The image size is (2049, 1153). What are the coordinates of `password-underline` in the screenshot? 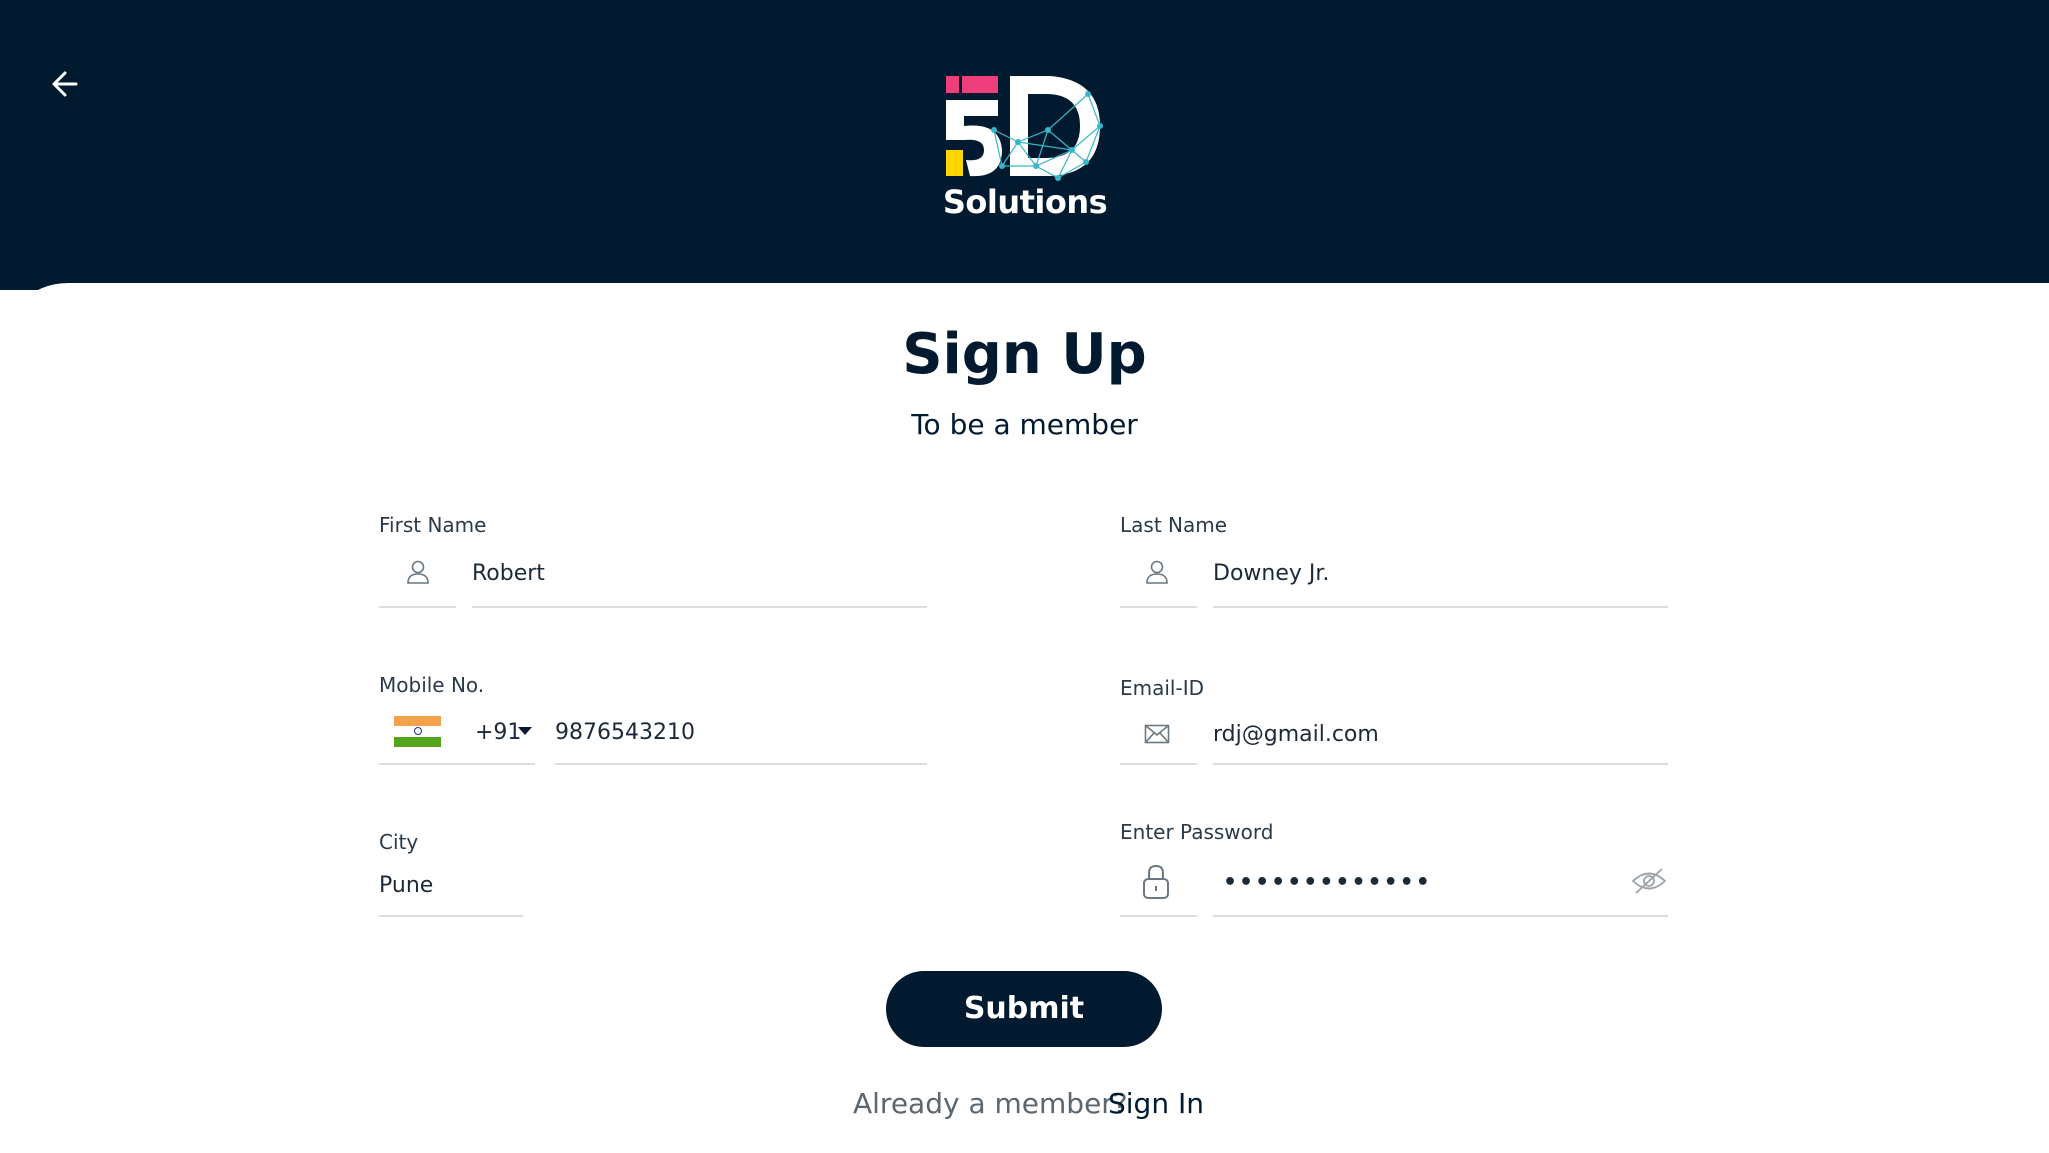 It's located at (1440, 916).